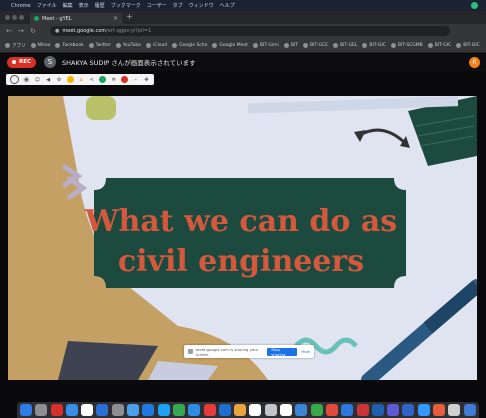  What do you see at coordinates (125, 79) in the screenshot?
I see `red-dot-icon` at bounding box center [125, 79].